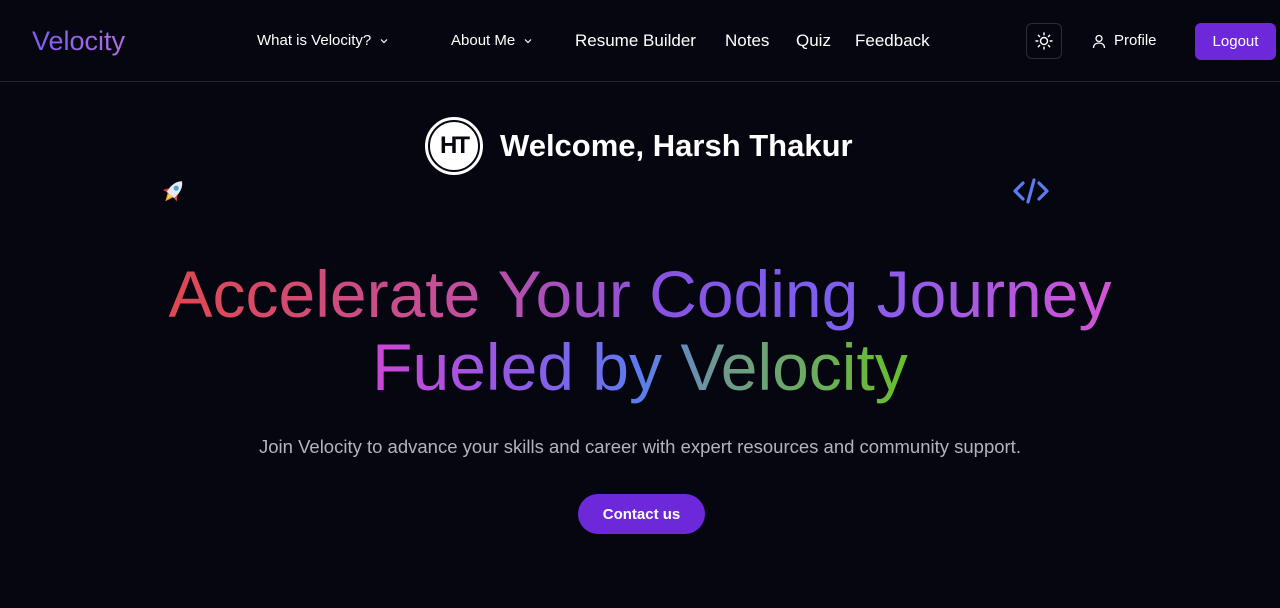 This screenshot has width=1280, height=608. I want to click on nav-resume-builder: Resume Builder, so click(635, 41).